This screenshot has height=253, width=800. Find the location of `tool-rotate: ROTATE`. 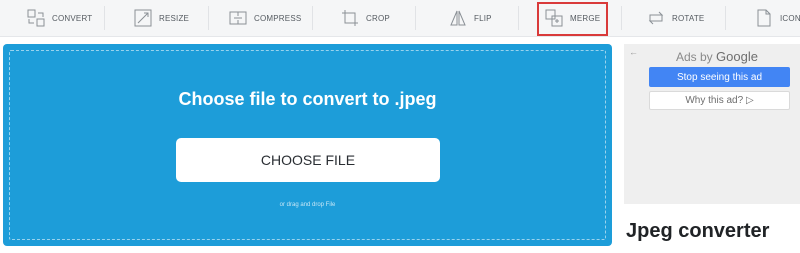

tool-rotate: ROTATE is located at coordinates (675, 18).